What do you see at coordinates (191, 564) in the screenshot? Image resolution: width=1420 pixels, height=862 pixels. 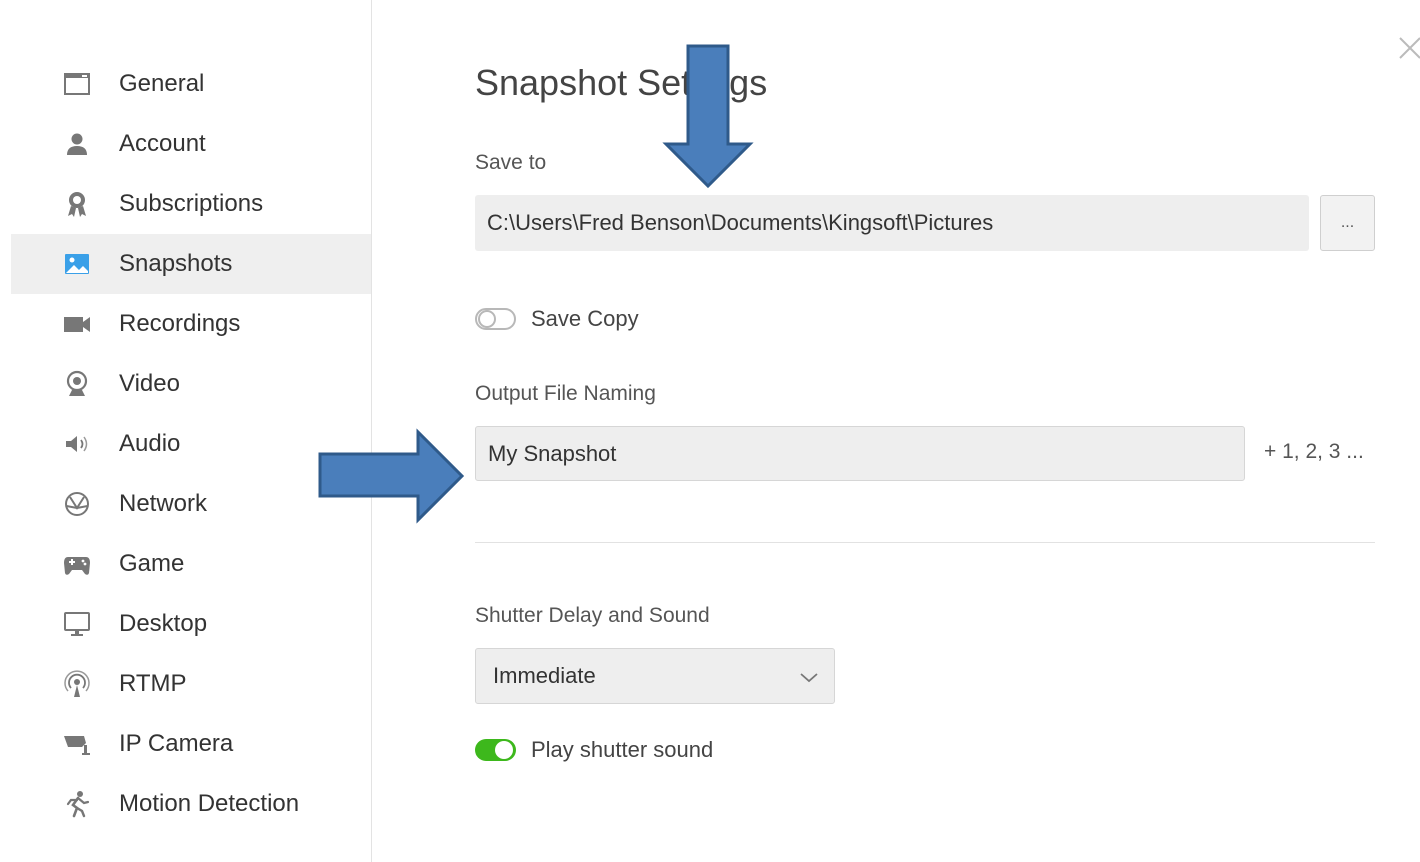 I see `sidebar-item-game: Game` at bounding box center [191, 564].